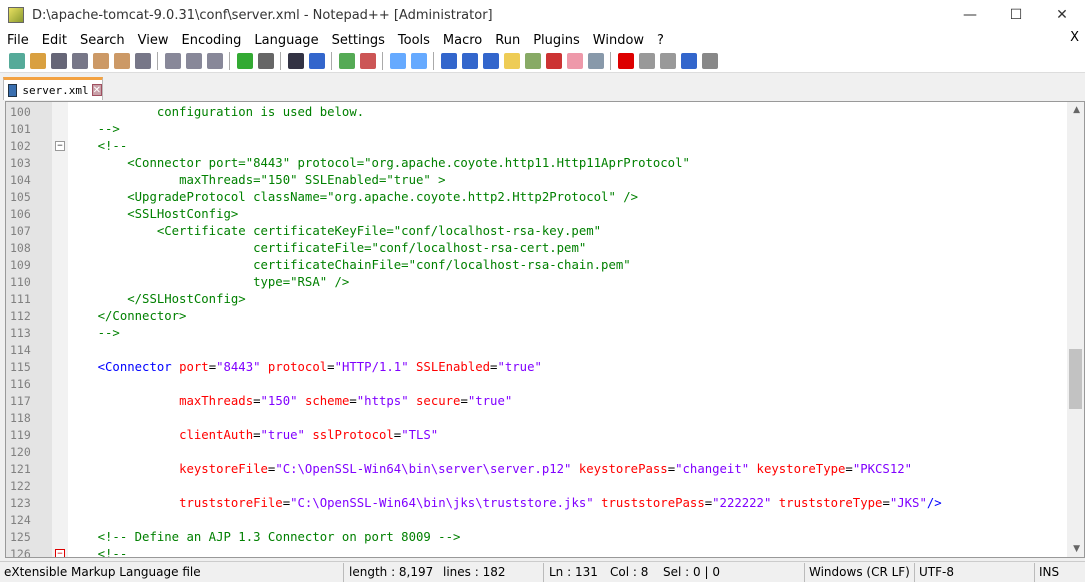 This screenshot has width=1085, height=582. I want to click on menu-encoding: Encoding, so click(211, 40).